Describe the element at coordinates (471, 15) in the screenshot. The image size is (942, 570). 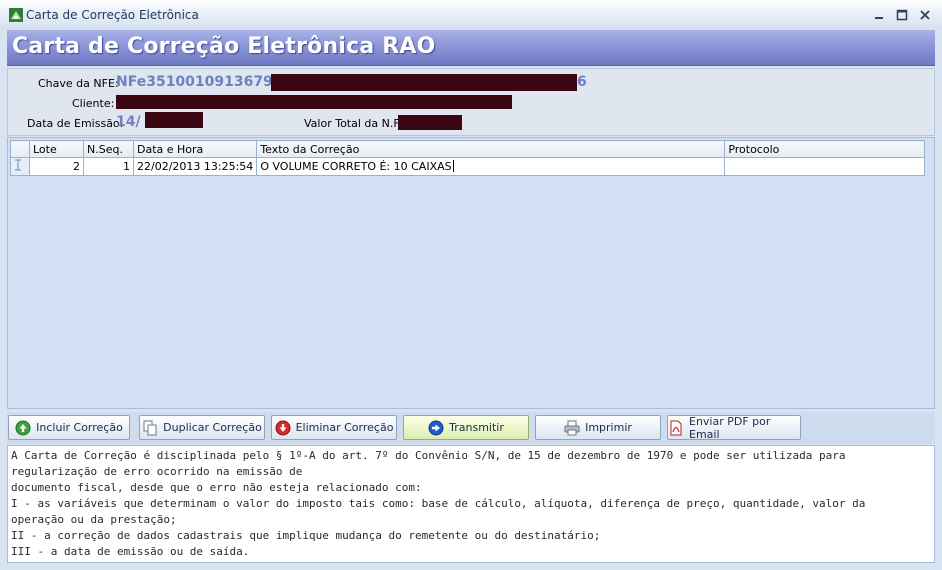
I see `window-titlebar: Carta de Correção Eletrônica` at that location.